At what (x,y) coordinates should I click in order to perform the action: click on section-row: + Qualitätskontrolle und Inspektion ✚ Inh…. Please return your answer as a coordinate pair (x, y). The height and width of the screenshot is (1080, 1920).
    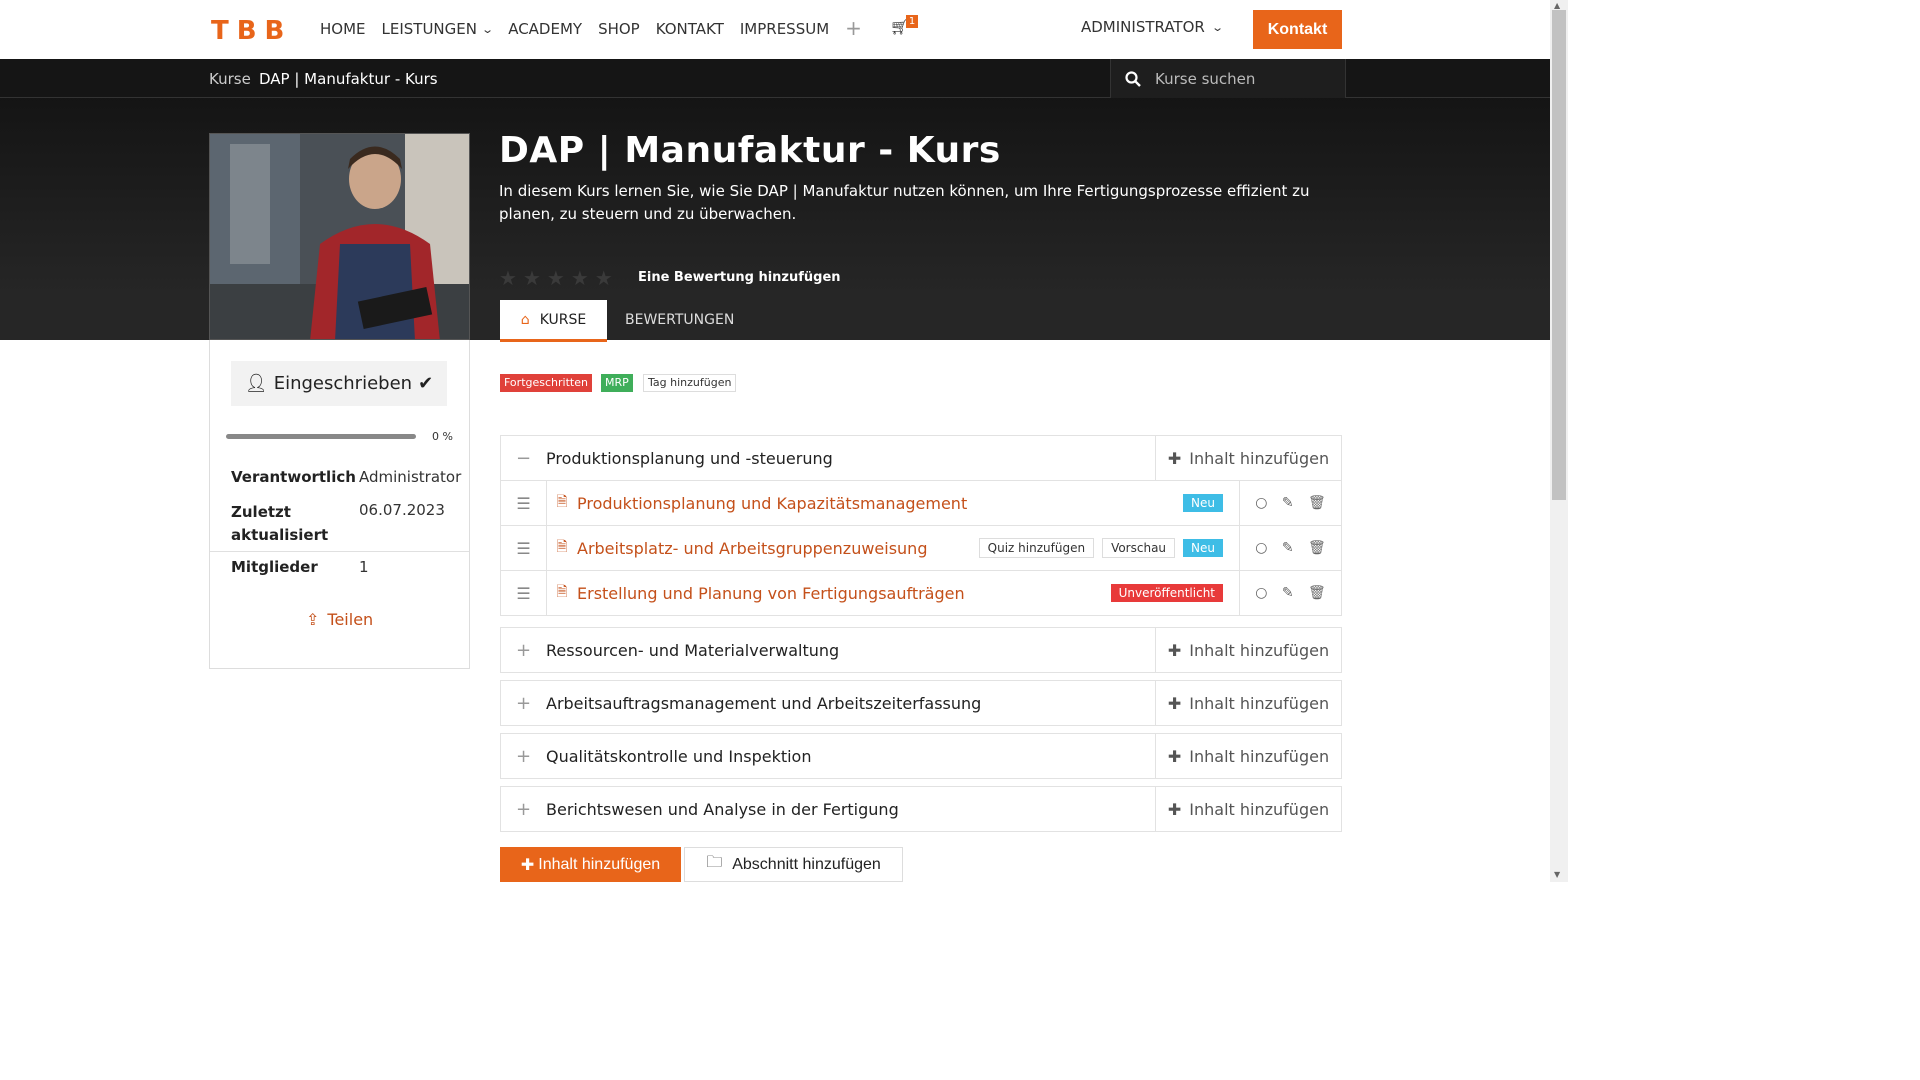
    Looking at the image, I should click on (921, 756).